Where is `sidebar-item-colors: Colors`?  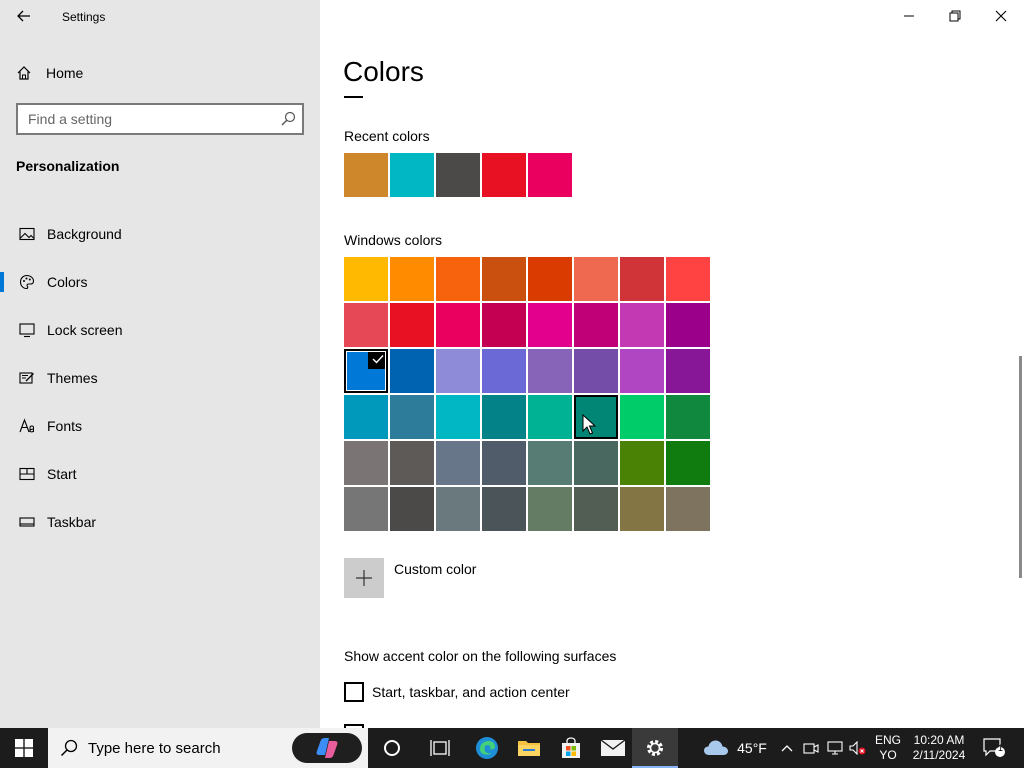
sidebar-item-colors: Colors is located at coordinates (160, 282).